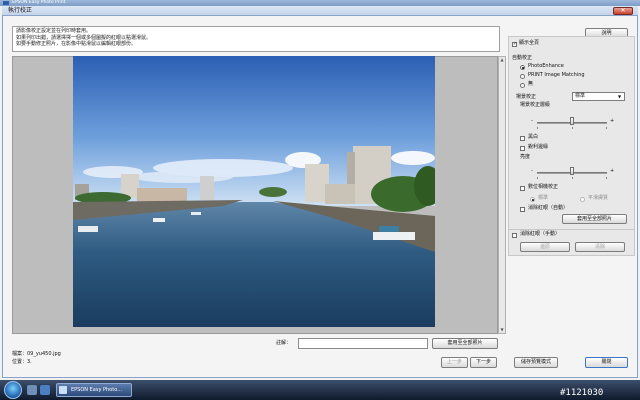  I want to click on next-button: 下一步, so click(483, 362).